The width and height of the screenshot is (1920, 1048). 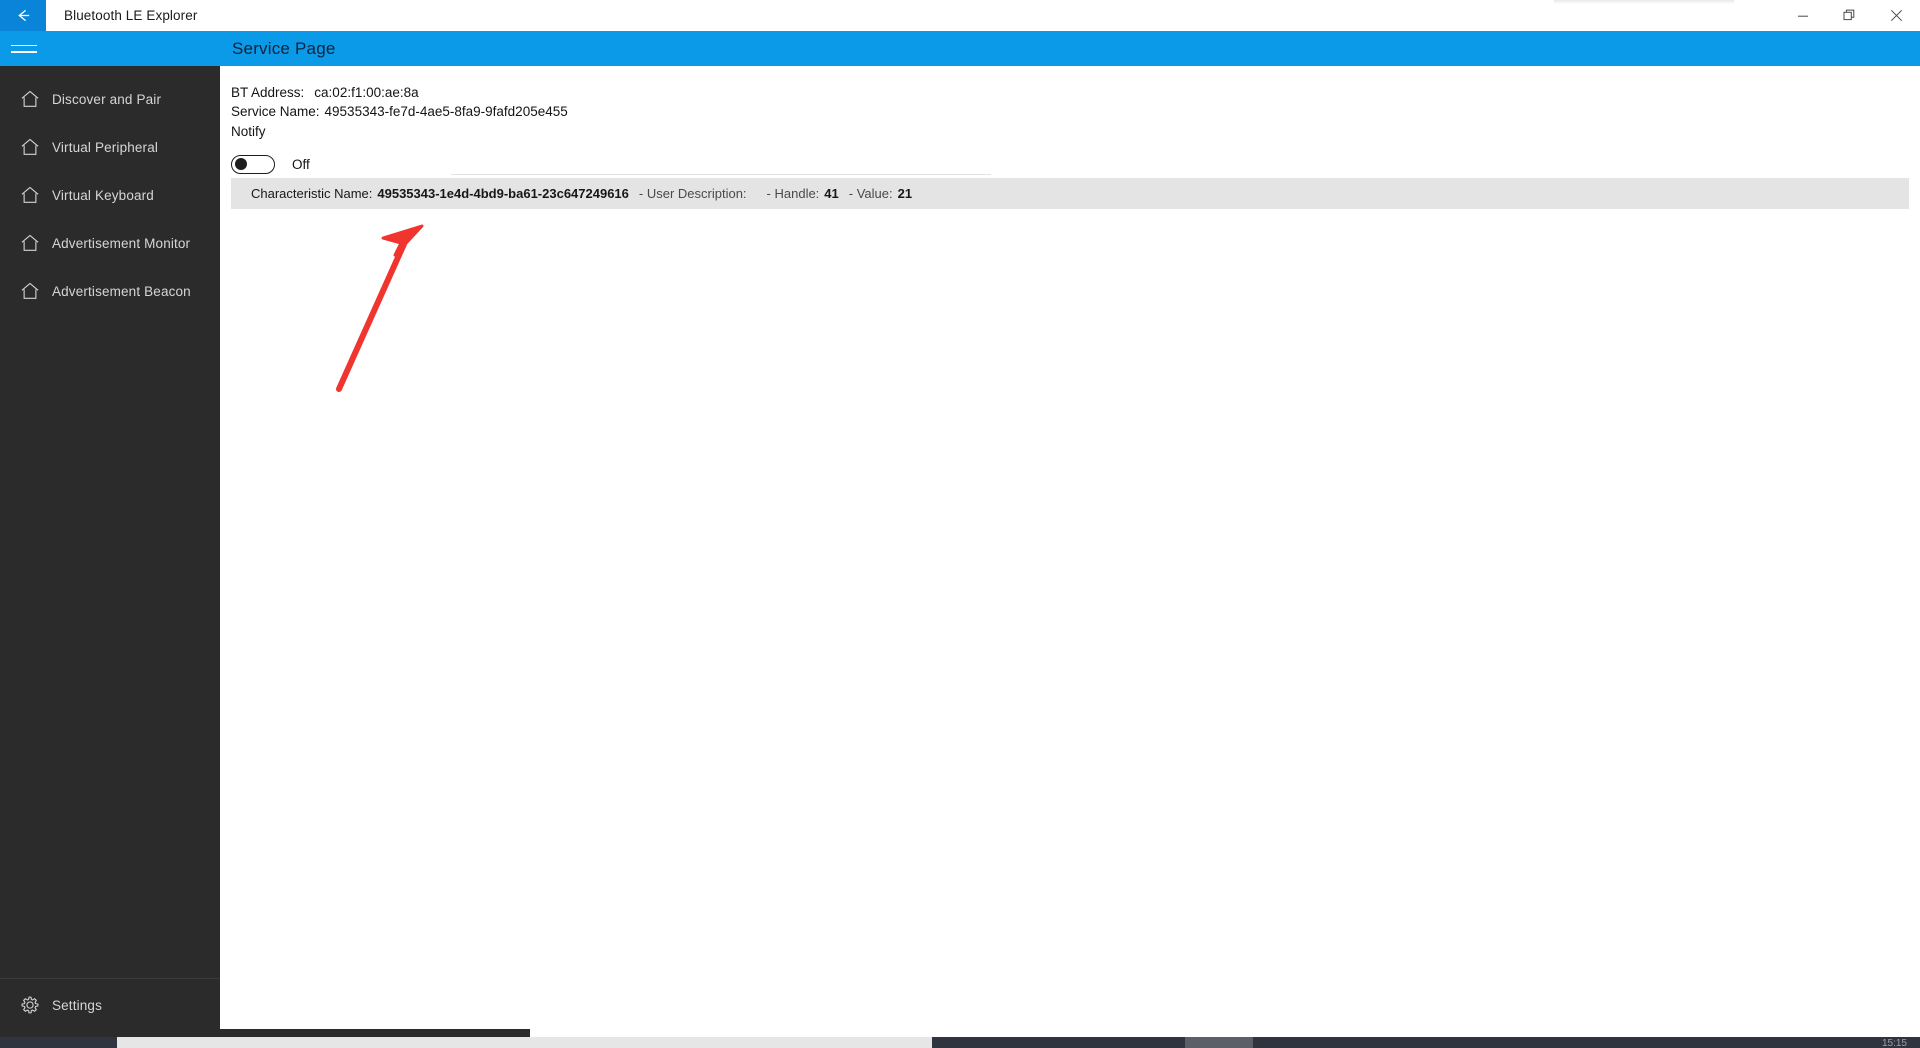 What do you see at coordinates (793, 193) in the screenshot?
I see `handle-label: - Handle:` at bounding box center [793, 193].